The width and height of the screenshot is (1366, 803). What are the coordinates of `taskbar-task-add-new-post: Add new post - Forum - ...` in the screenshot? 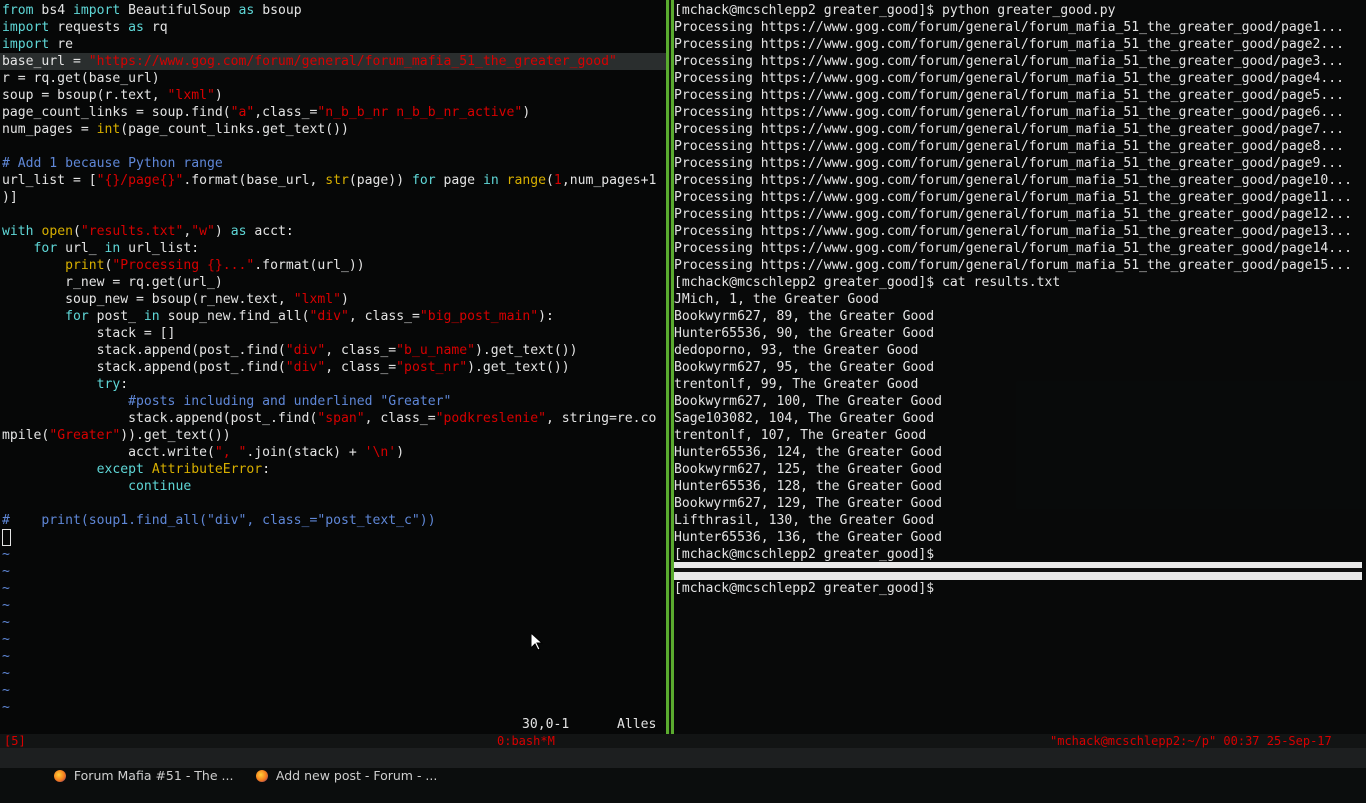 It's located at (338, 766).